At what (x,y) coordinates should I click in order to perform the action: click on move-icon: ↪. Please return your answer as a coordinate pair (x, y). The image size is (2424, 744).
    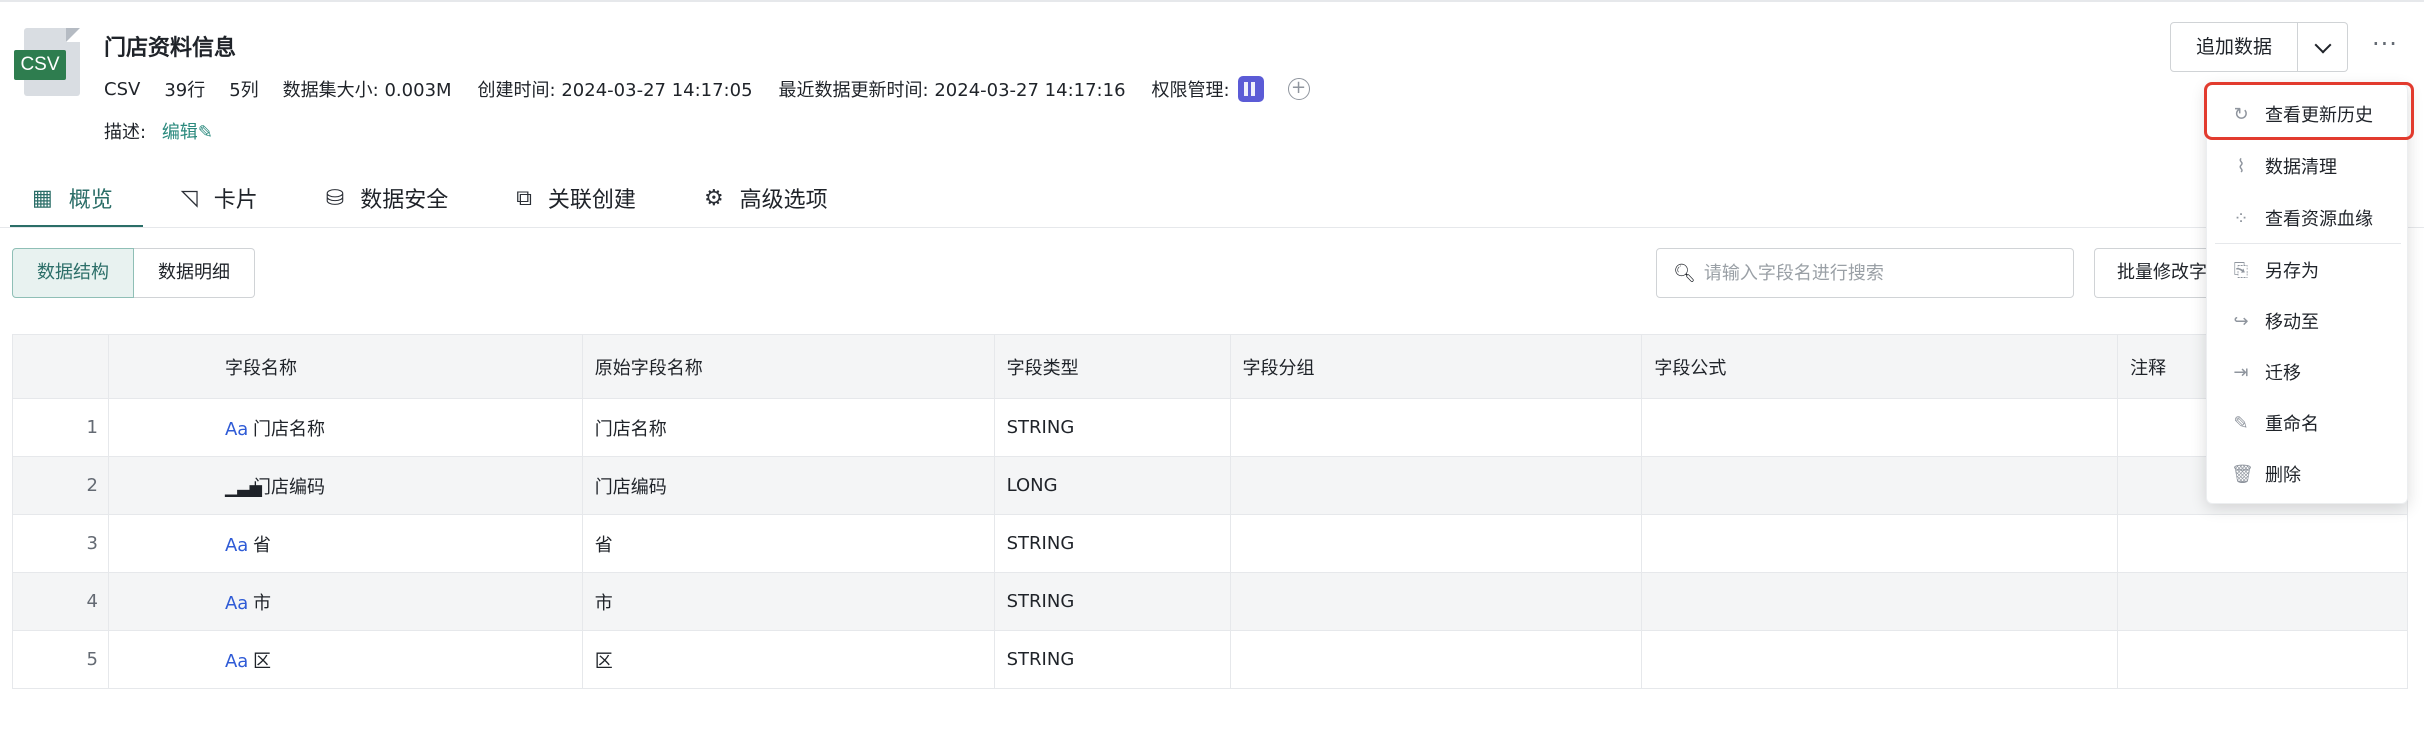
    Looking at the image, I should click on (2241, 321).